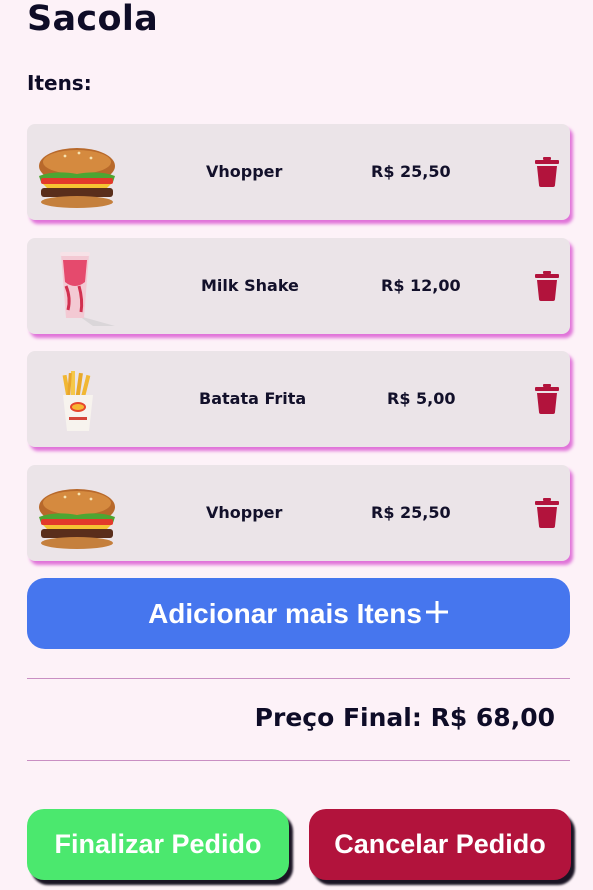  What do you see at coordinates (440, 844) in the screenshot?
I see `cancel-order-button: Cancelar Pedido` at bounding box center [440, 844].